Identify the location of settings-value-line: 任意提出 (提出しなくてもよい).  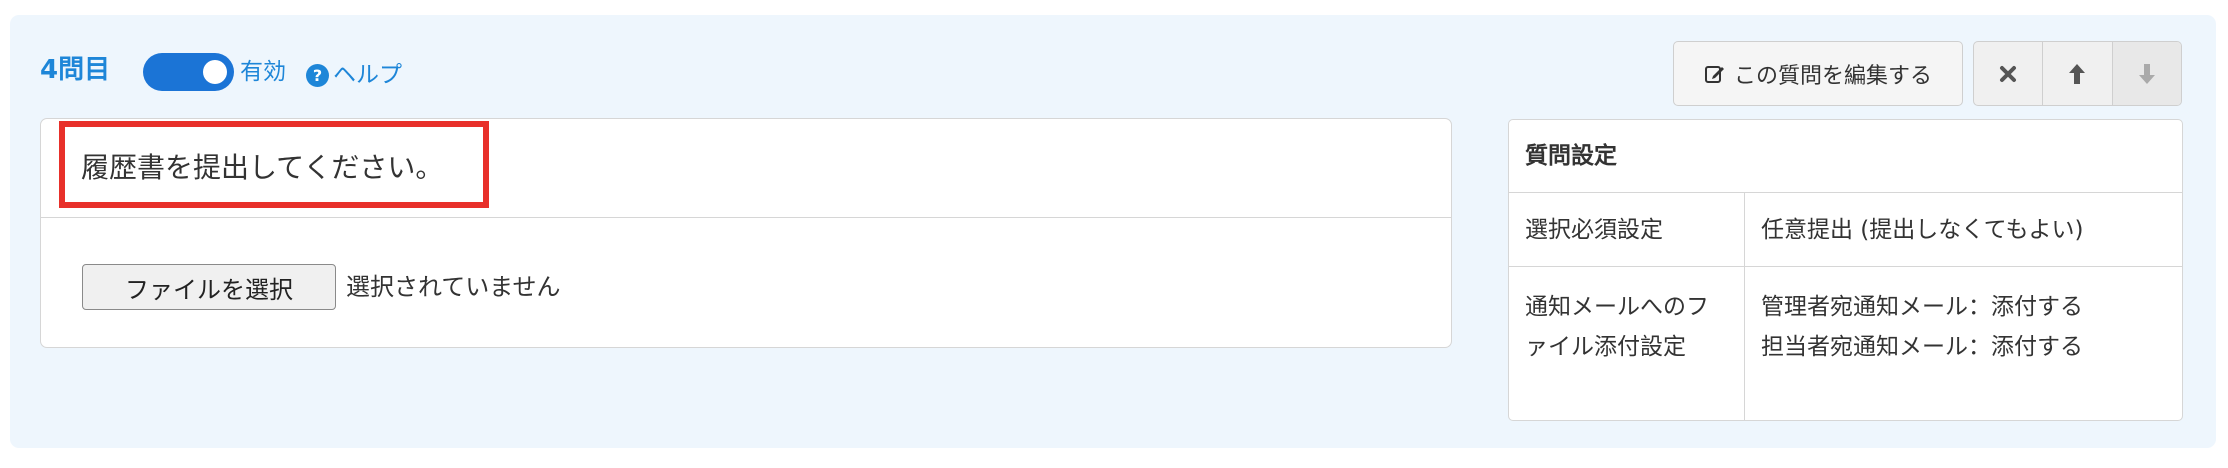
(1922, 230).